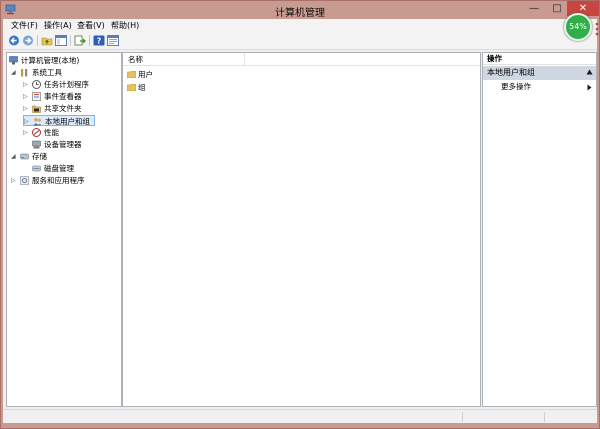  I want to click on window-title: 计算机管理, so click(300, 13).